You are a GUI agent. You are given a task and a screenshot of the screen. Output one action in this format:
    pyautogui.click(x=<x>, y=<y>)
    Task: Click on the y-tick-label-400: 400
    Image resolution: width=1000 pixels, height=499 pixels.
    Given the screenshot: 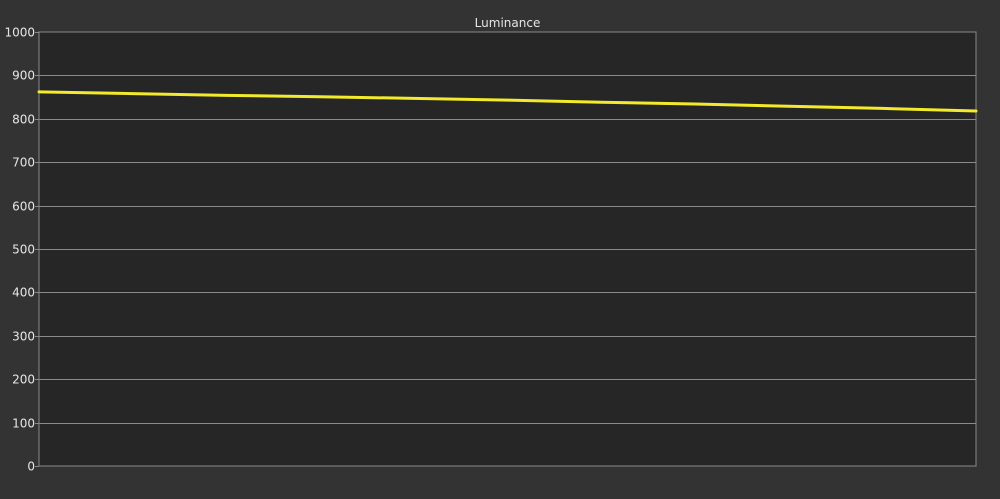 What is the action you would take?
    pyautogui.click(x=23, y=293)
    